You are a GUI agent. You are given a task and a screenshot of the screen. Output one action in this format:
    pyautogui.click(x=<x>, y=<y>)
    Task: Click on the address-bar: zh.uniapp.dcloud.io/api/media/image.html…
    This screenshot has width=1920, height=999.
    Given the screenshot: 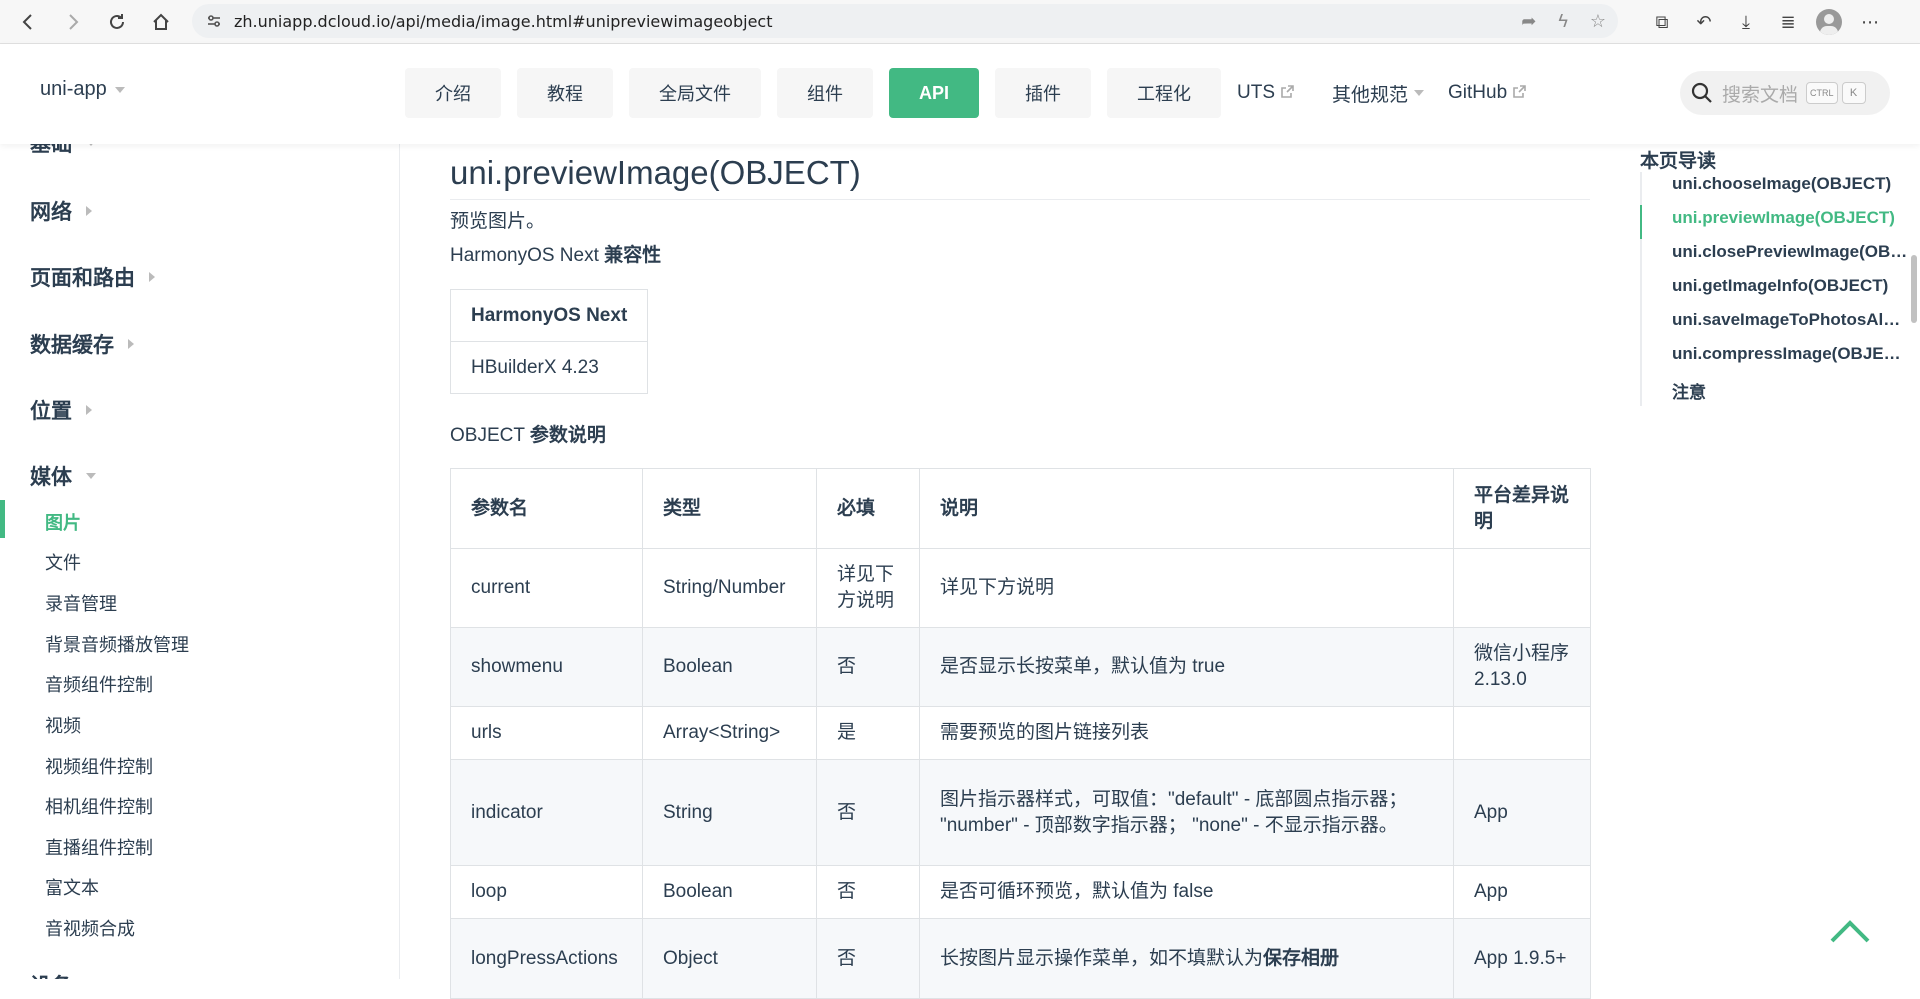 What is the action you would take?
    pyautogui.click(x=905, y=21)
    